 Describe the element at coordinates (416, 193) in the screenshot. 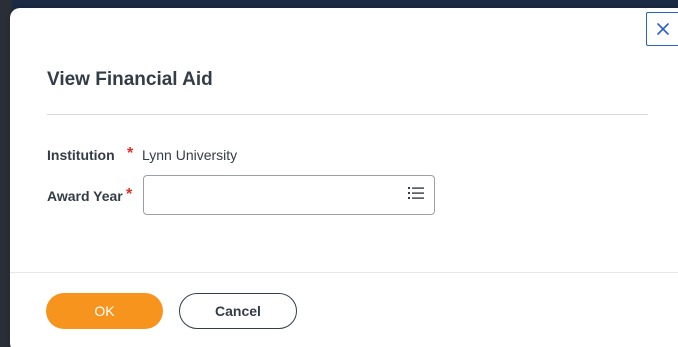

I see `list-icon` at that location.